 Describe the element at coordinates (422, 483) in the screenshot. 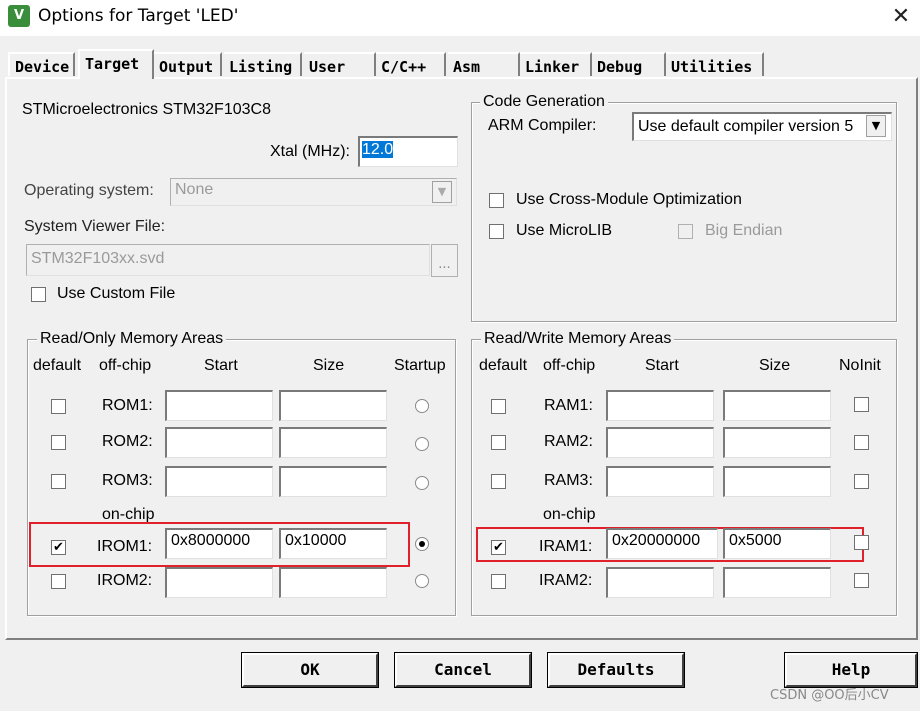

I see `rom3-startup-radio` at that location.